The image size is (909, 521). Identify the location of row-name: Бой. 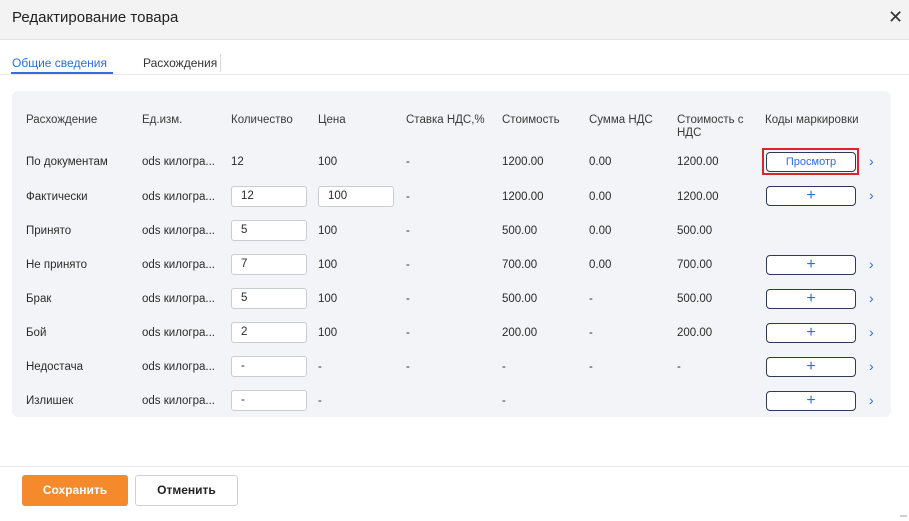
(36, 333).